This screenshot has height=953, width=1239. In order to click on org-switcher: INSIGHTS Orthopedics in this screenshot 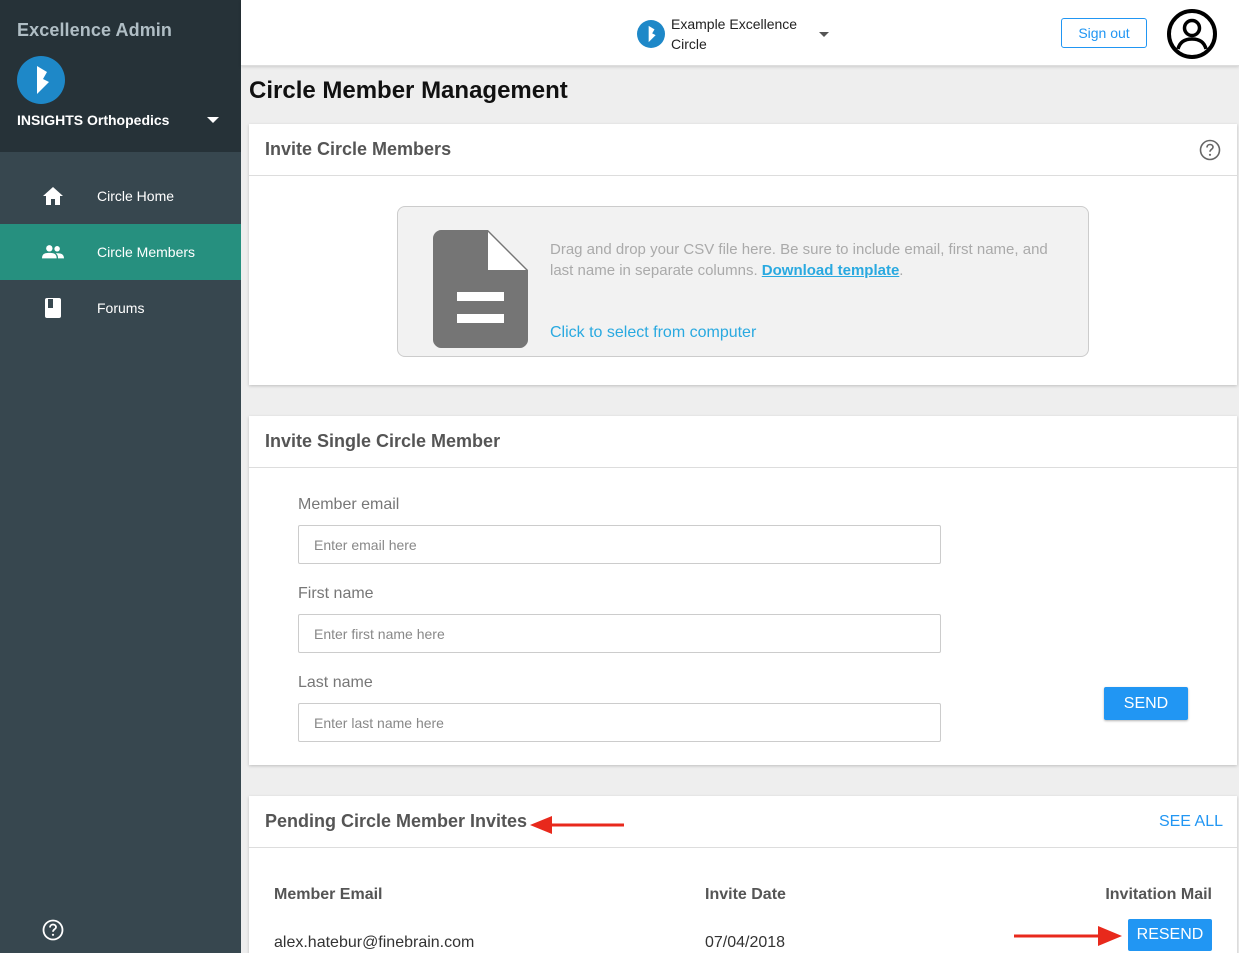, I will do `click(118, 120)`.